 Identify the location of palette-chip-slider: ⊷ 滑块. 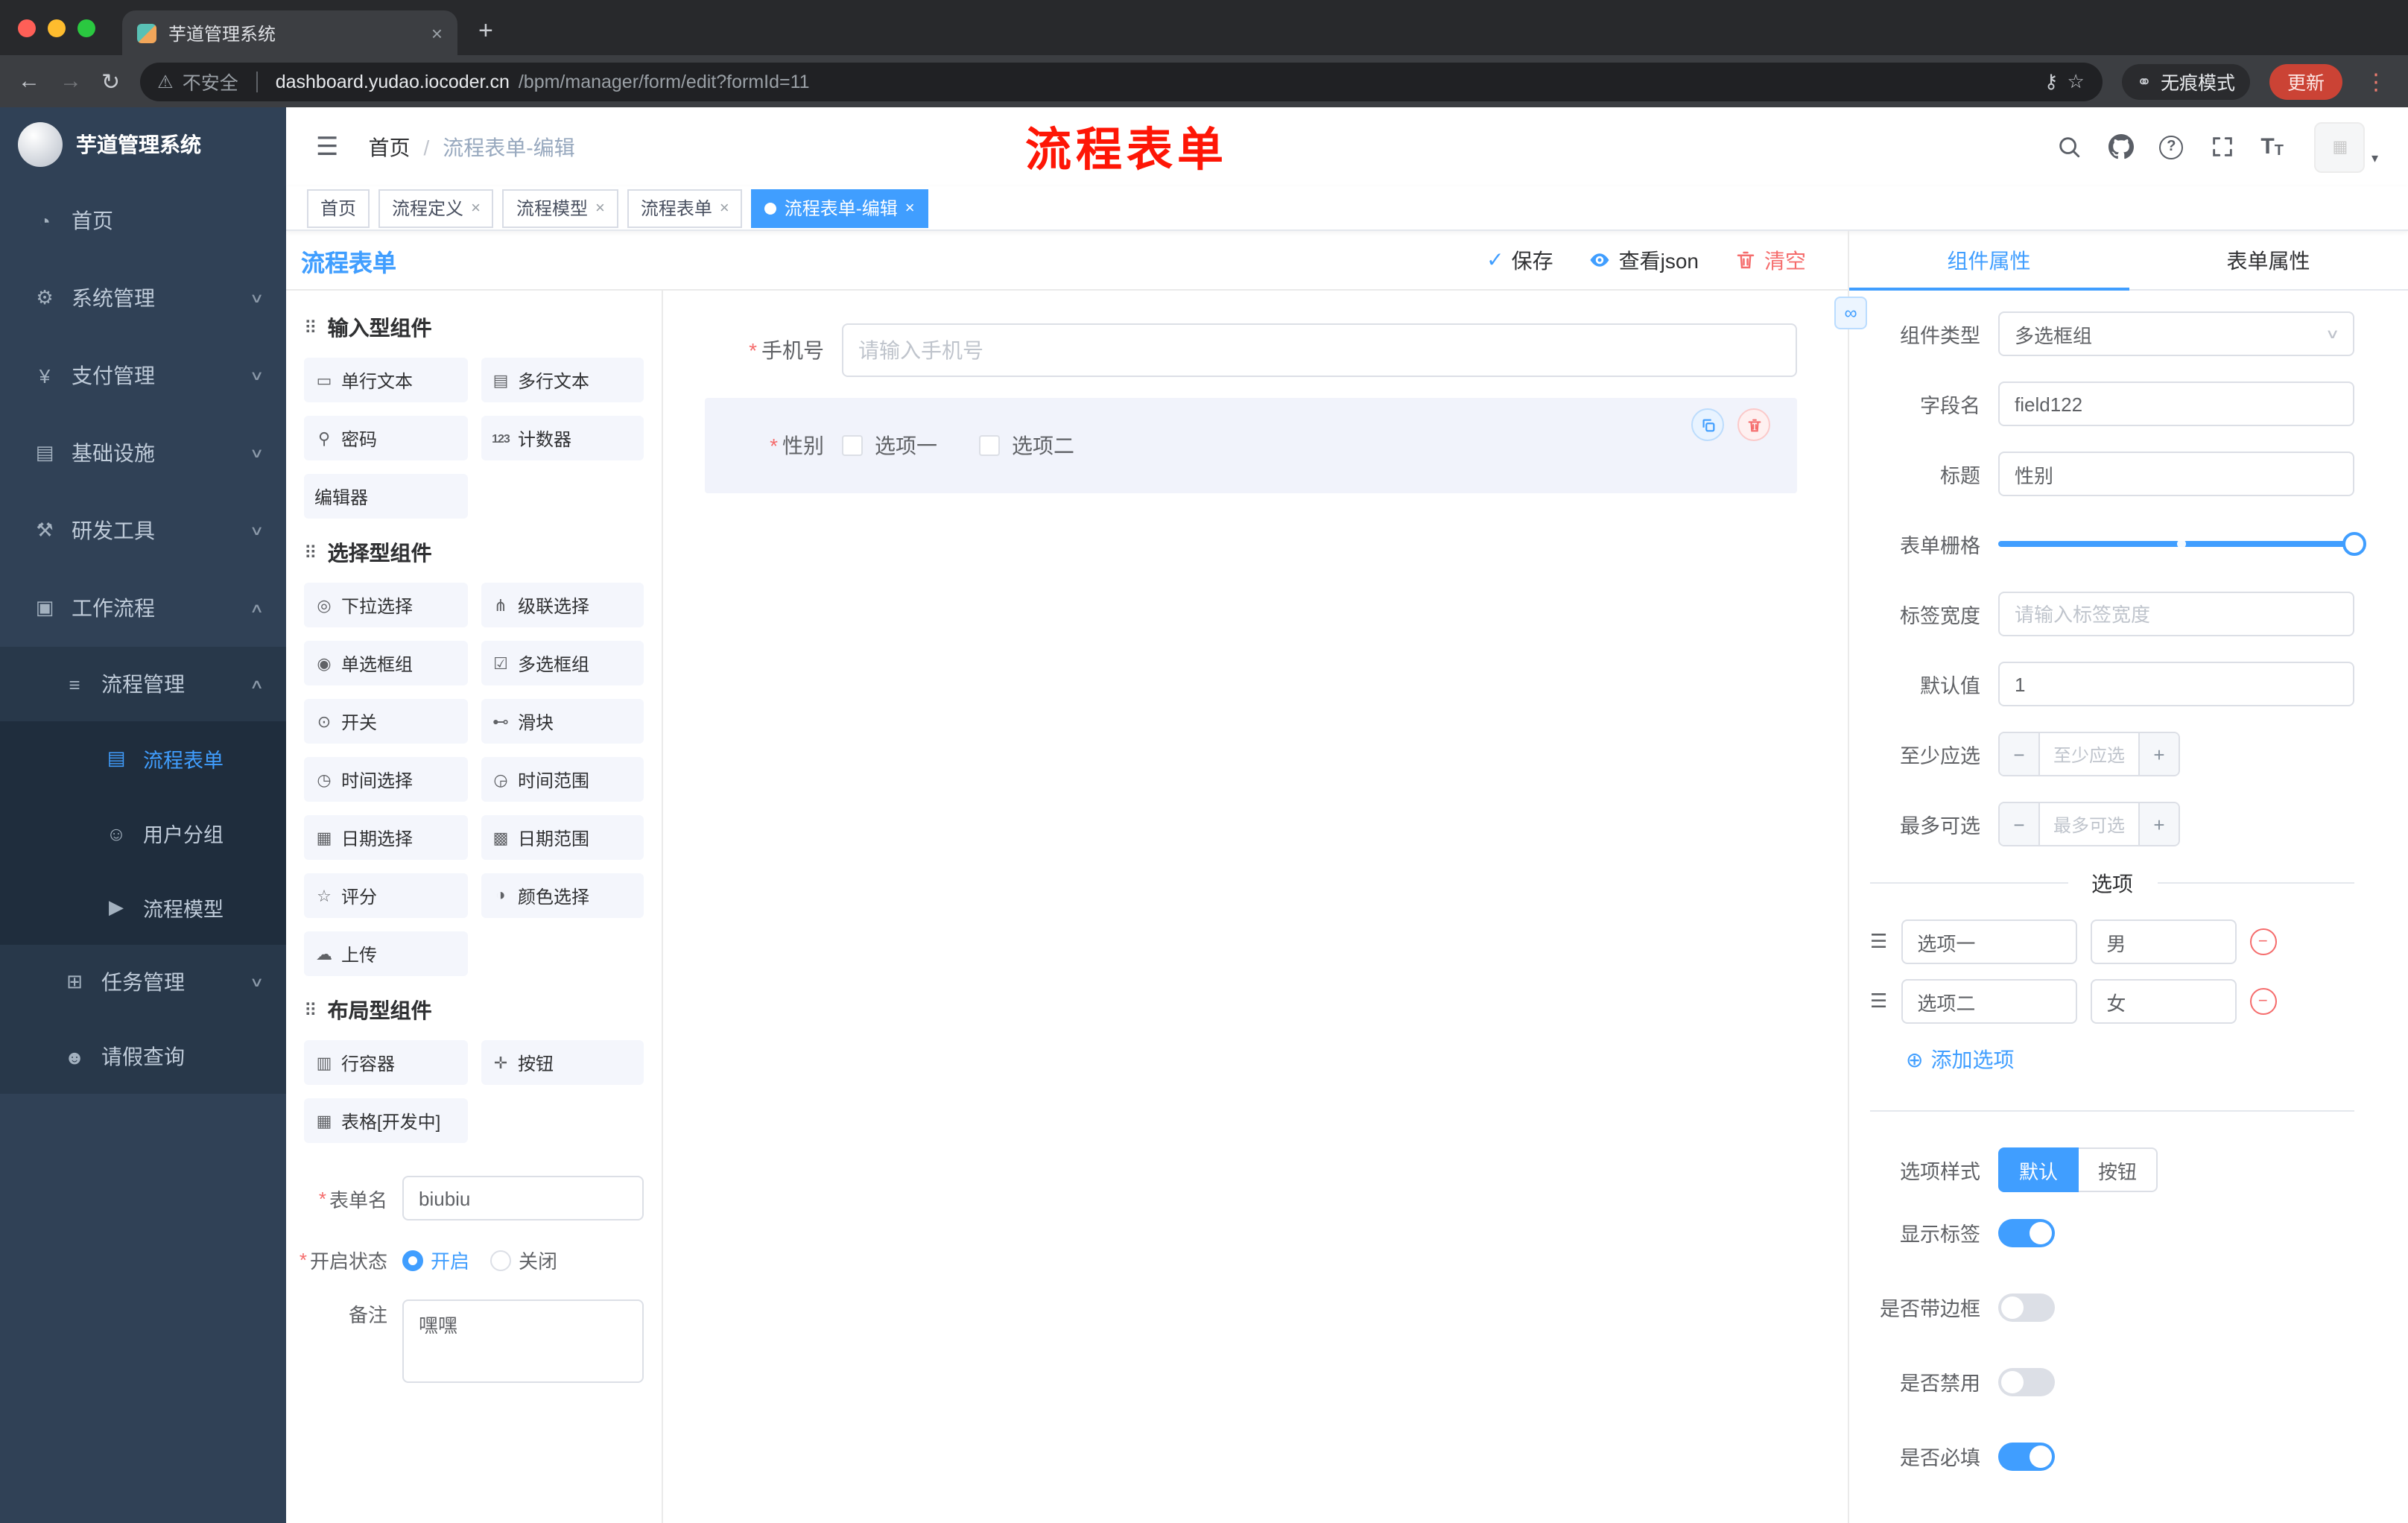
(562, 722).